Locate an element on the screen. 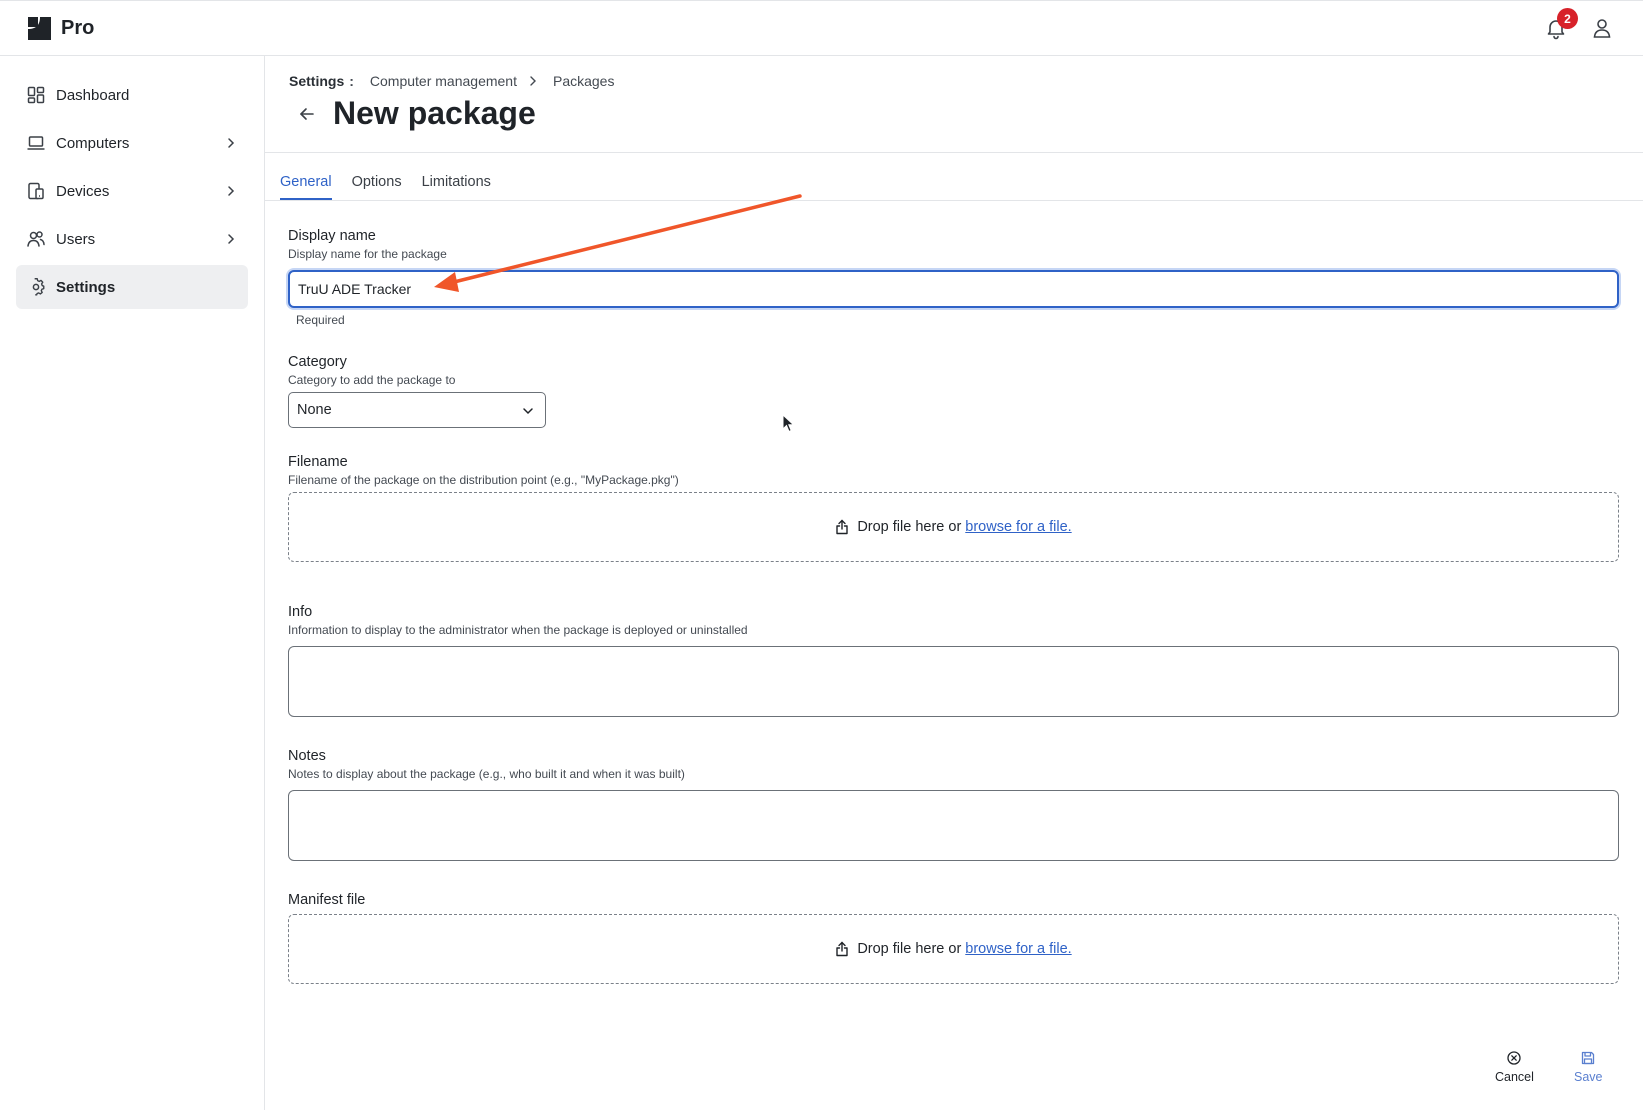  filename-label: Filename is located at coordinates (318, 462).